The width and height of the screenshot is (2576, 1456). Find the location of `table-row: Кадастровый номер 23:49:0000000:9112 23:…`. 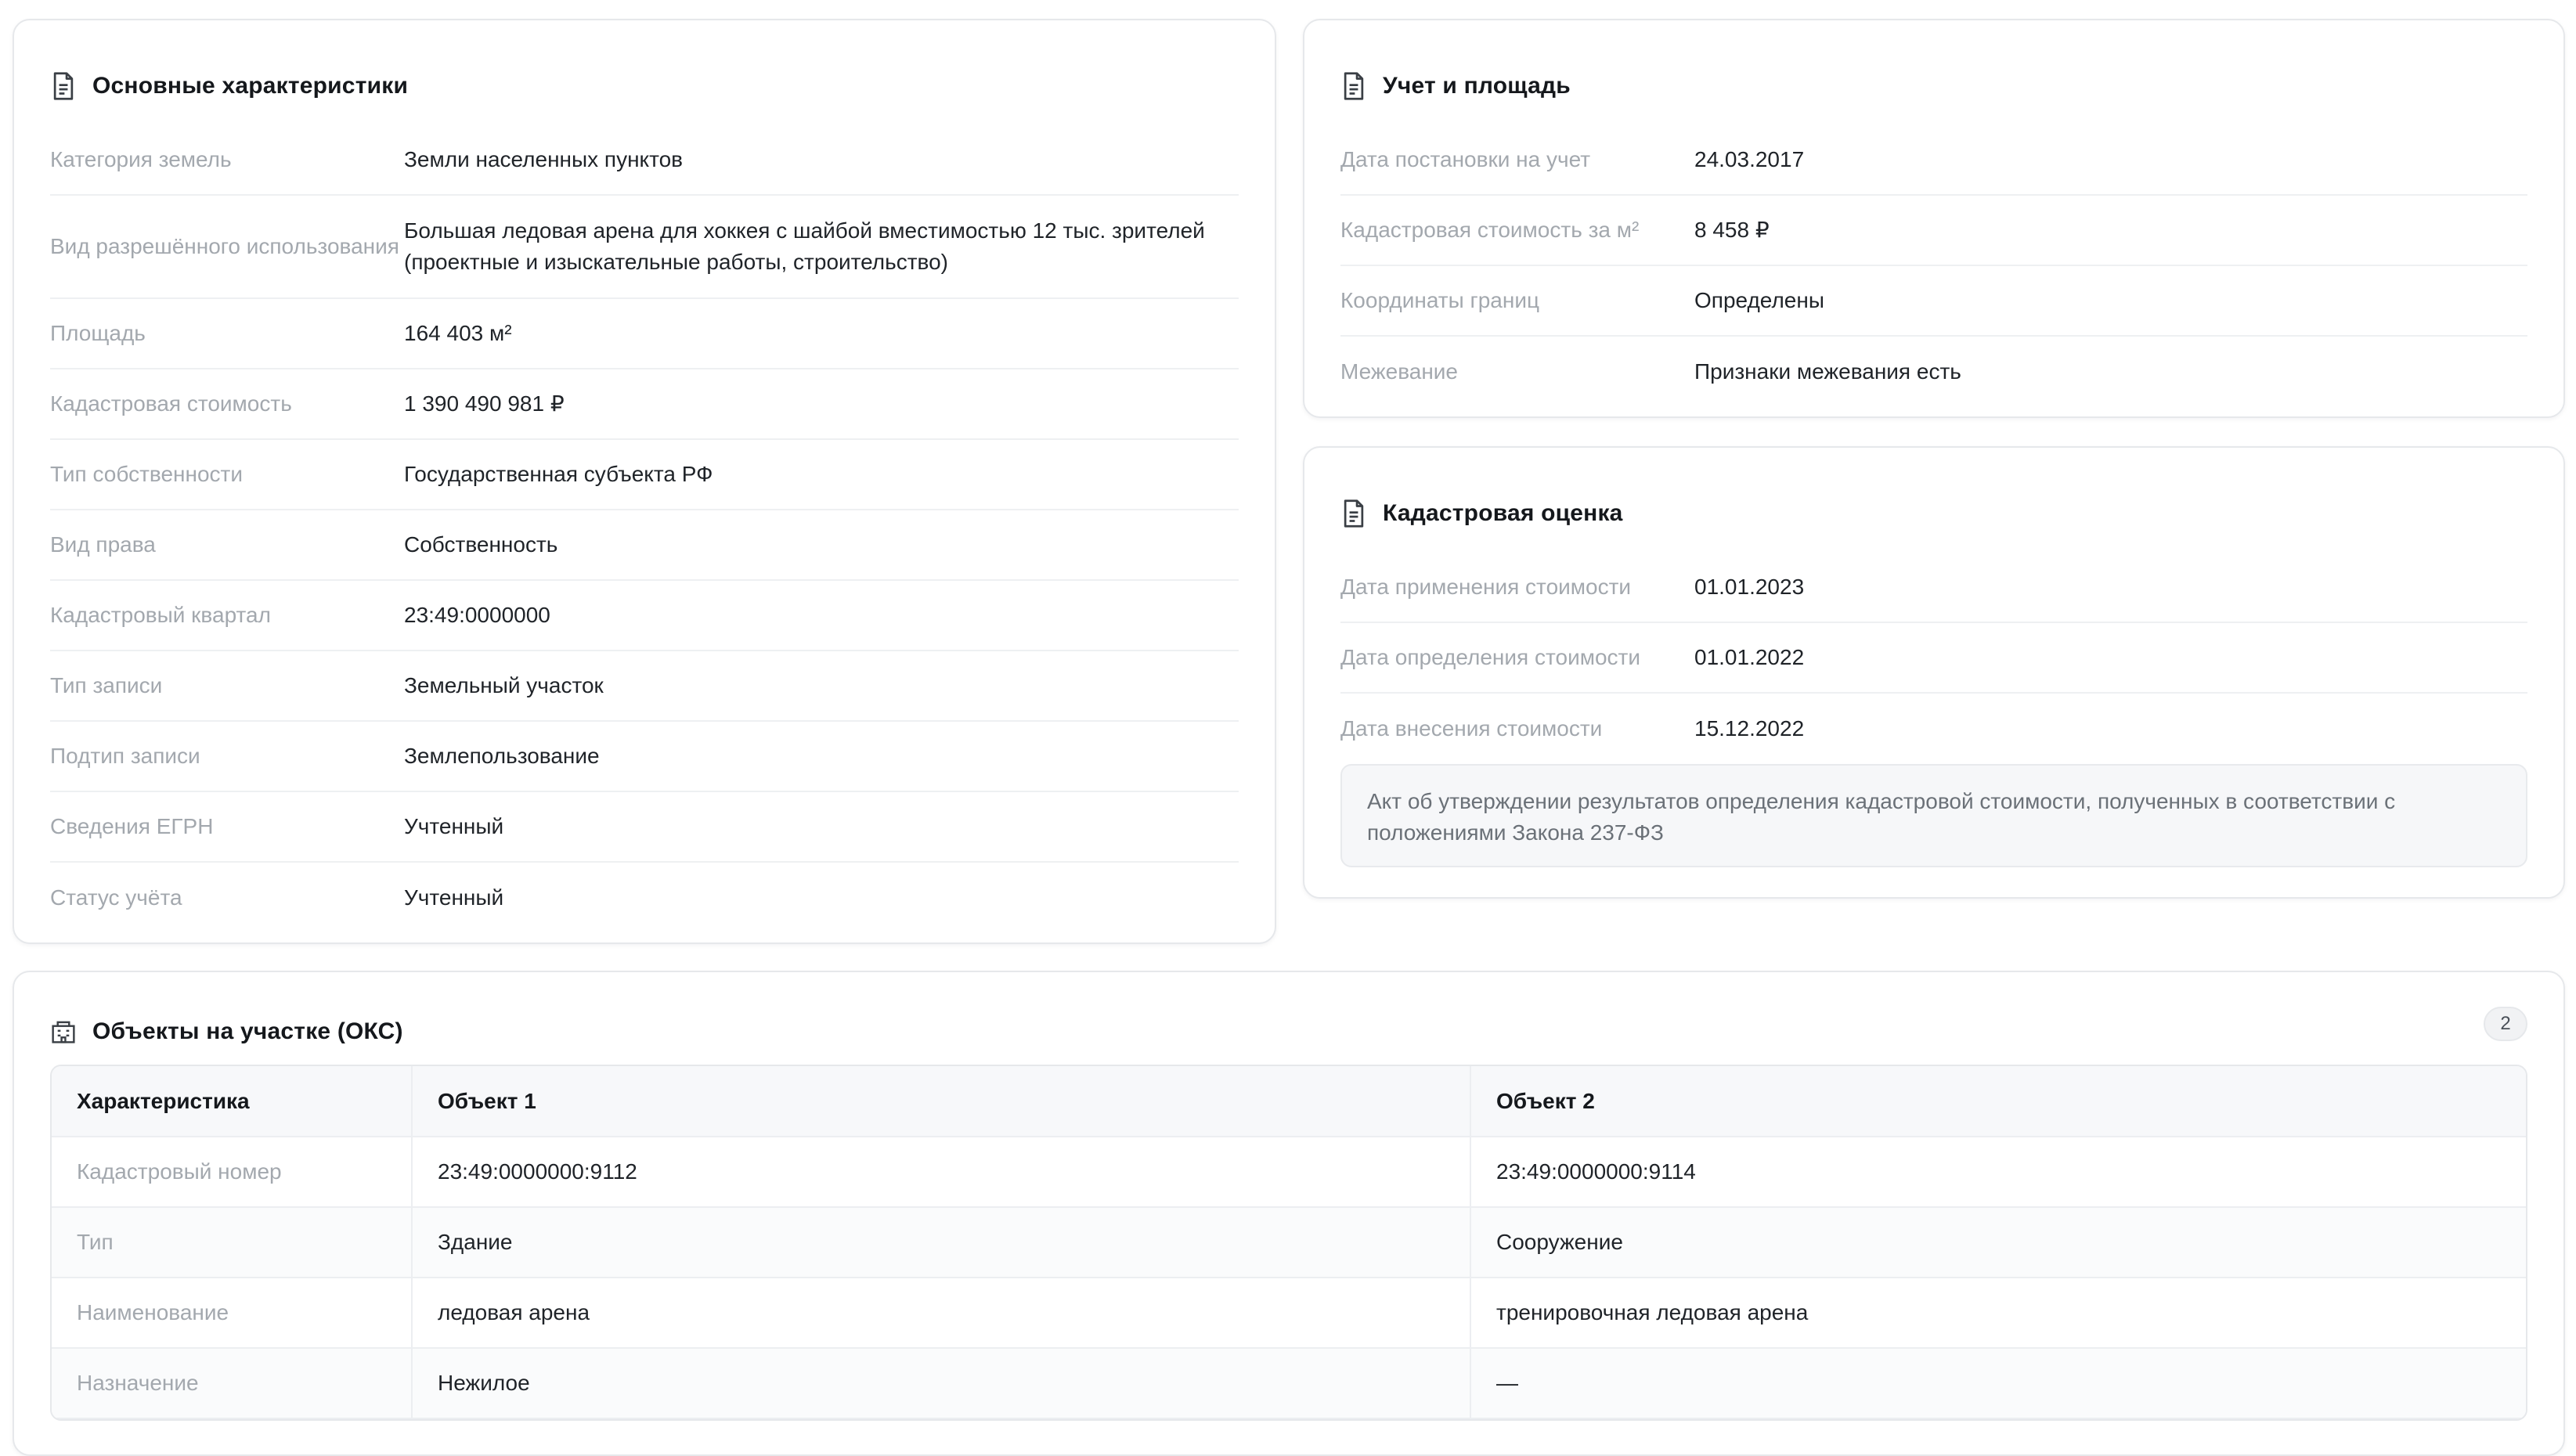

table-row: Кадастровый номер 23:49:0000000:9112 23:… is located at coordinates (1289, 1172).